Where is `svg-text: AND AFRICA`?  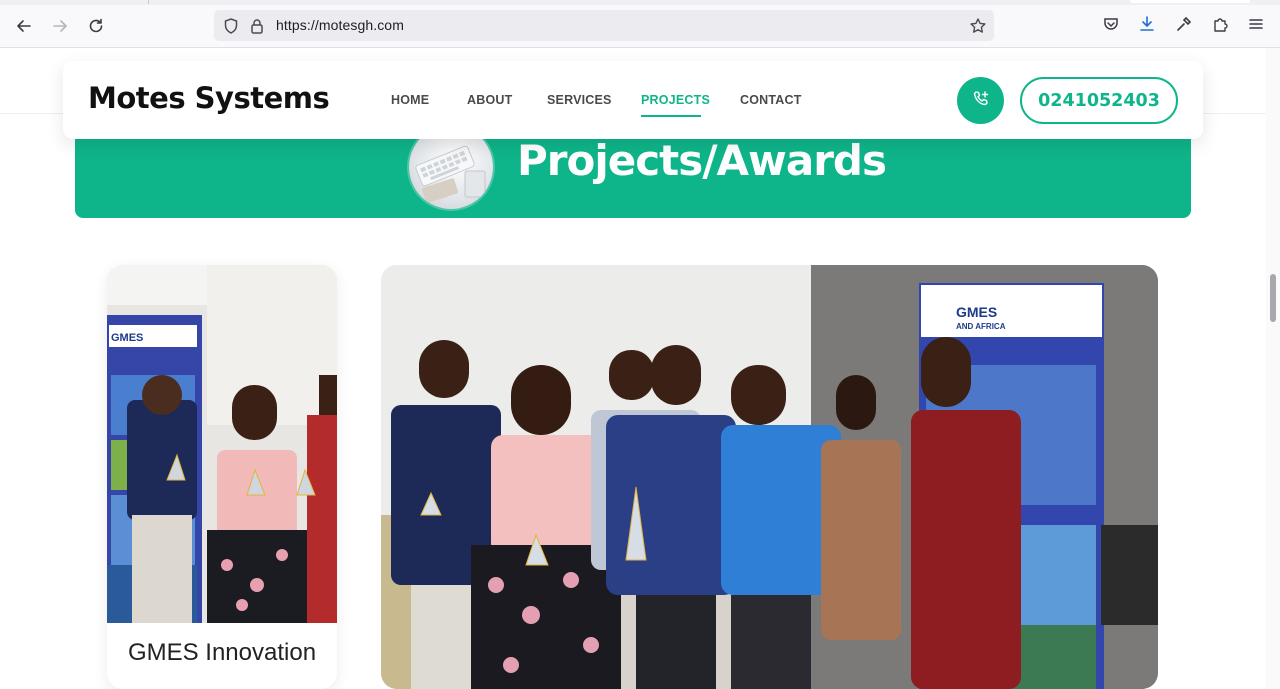
svg-text: AND AFRICA is located at coordinates (981, 326).